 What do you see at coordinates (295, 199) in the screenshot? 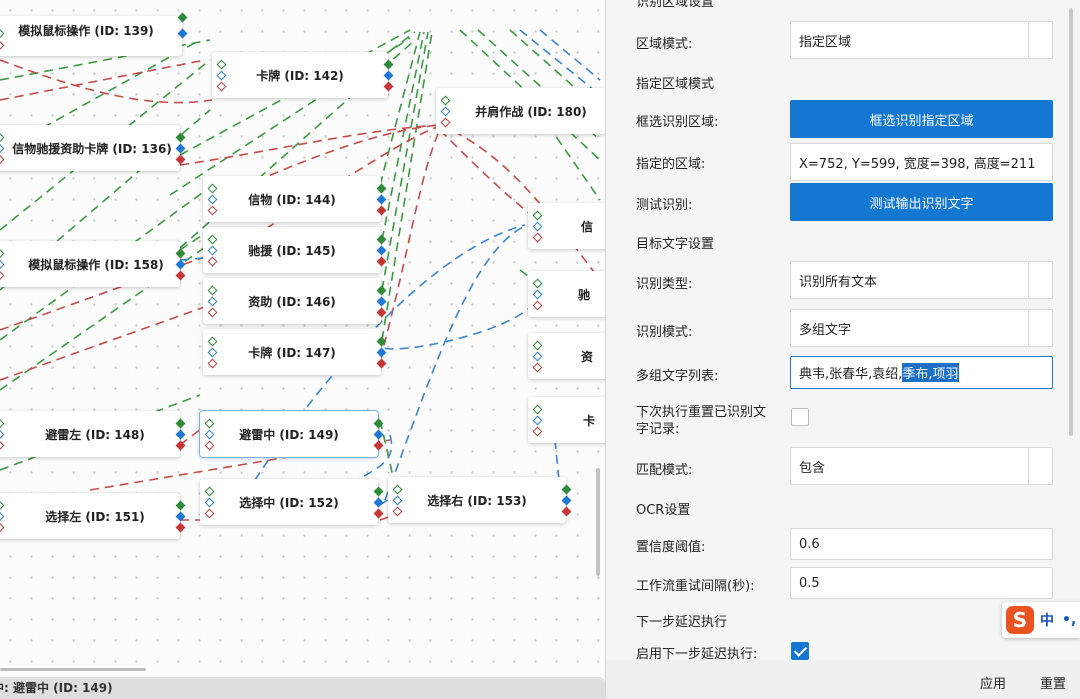
I see `node-144: 信物 (ID: 144)` at bounding box center [295, 199].